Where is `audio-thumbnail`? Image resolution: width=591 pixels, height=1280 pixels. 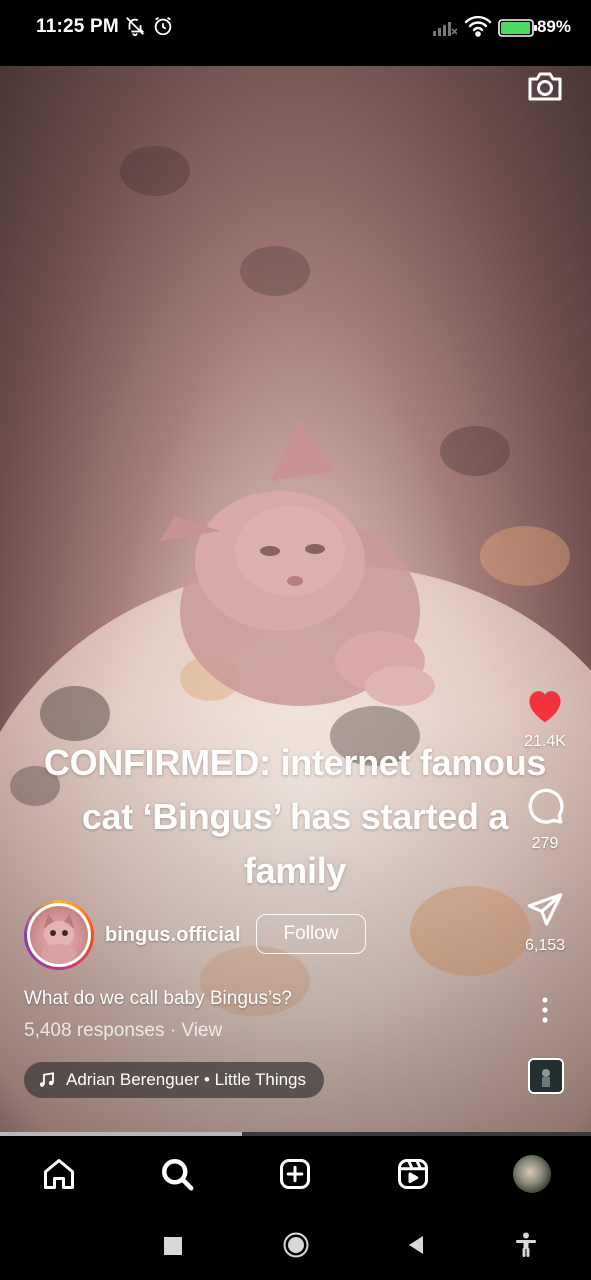
audio-thumbnail is located at coordinates (546, 1076).